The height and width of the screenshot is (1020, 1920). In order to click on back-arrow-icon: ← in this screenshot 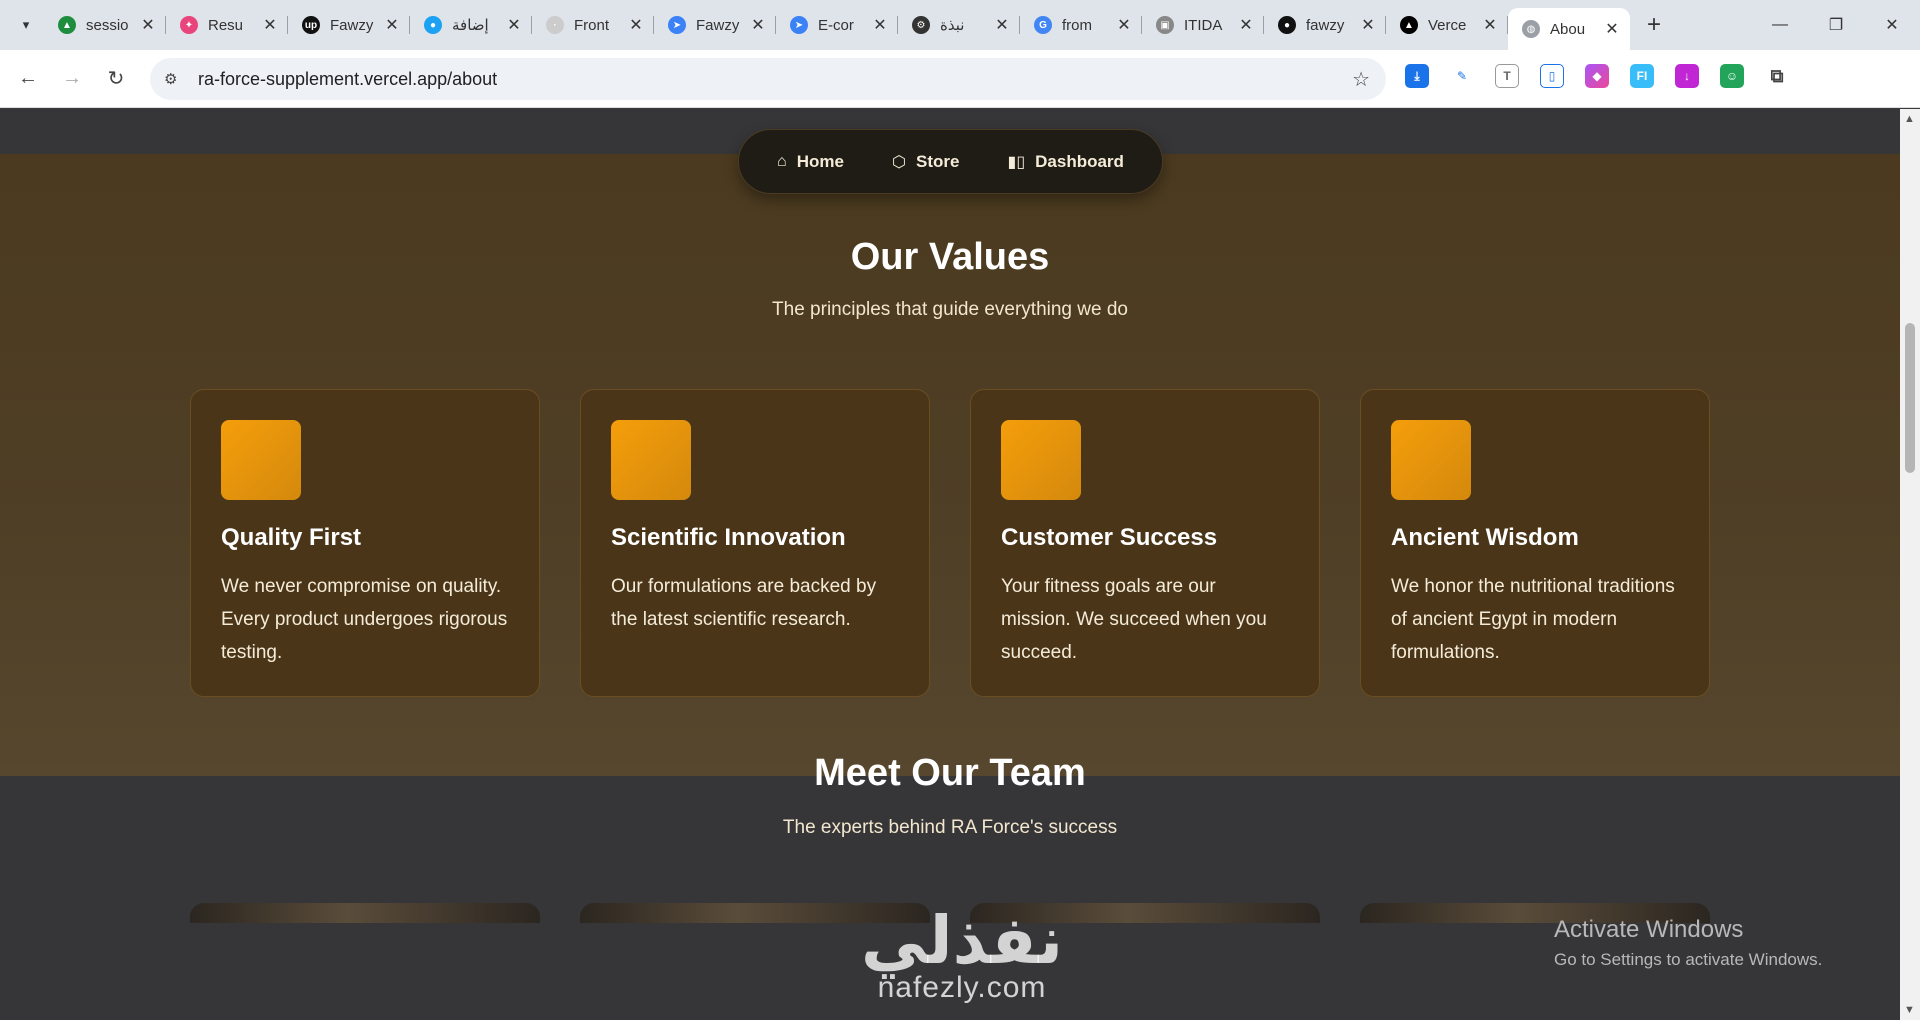, I will do `click(28, 78)`.